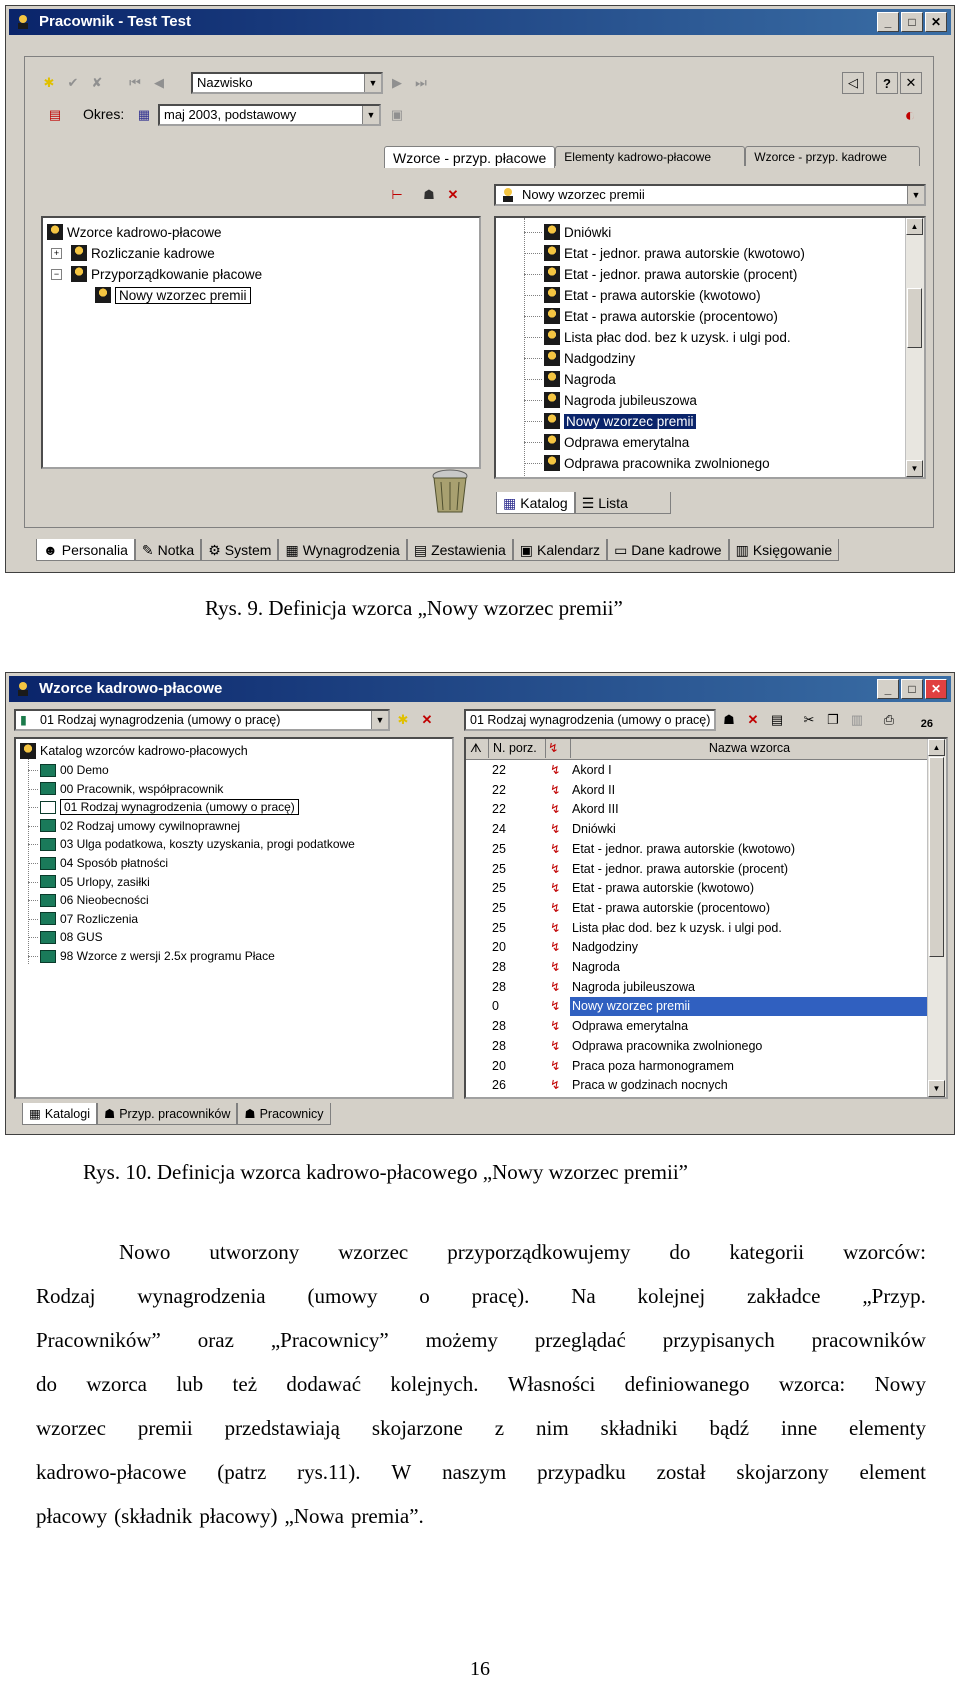  Describe the element at coordinates (697, 909) in the screenshot. I see `table-row: 25 ↯ Etat - prawa autorskie (procentowo)` at that location.